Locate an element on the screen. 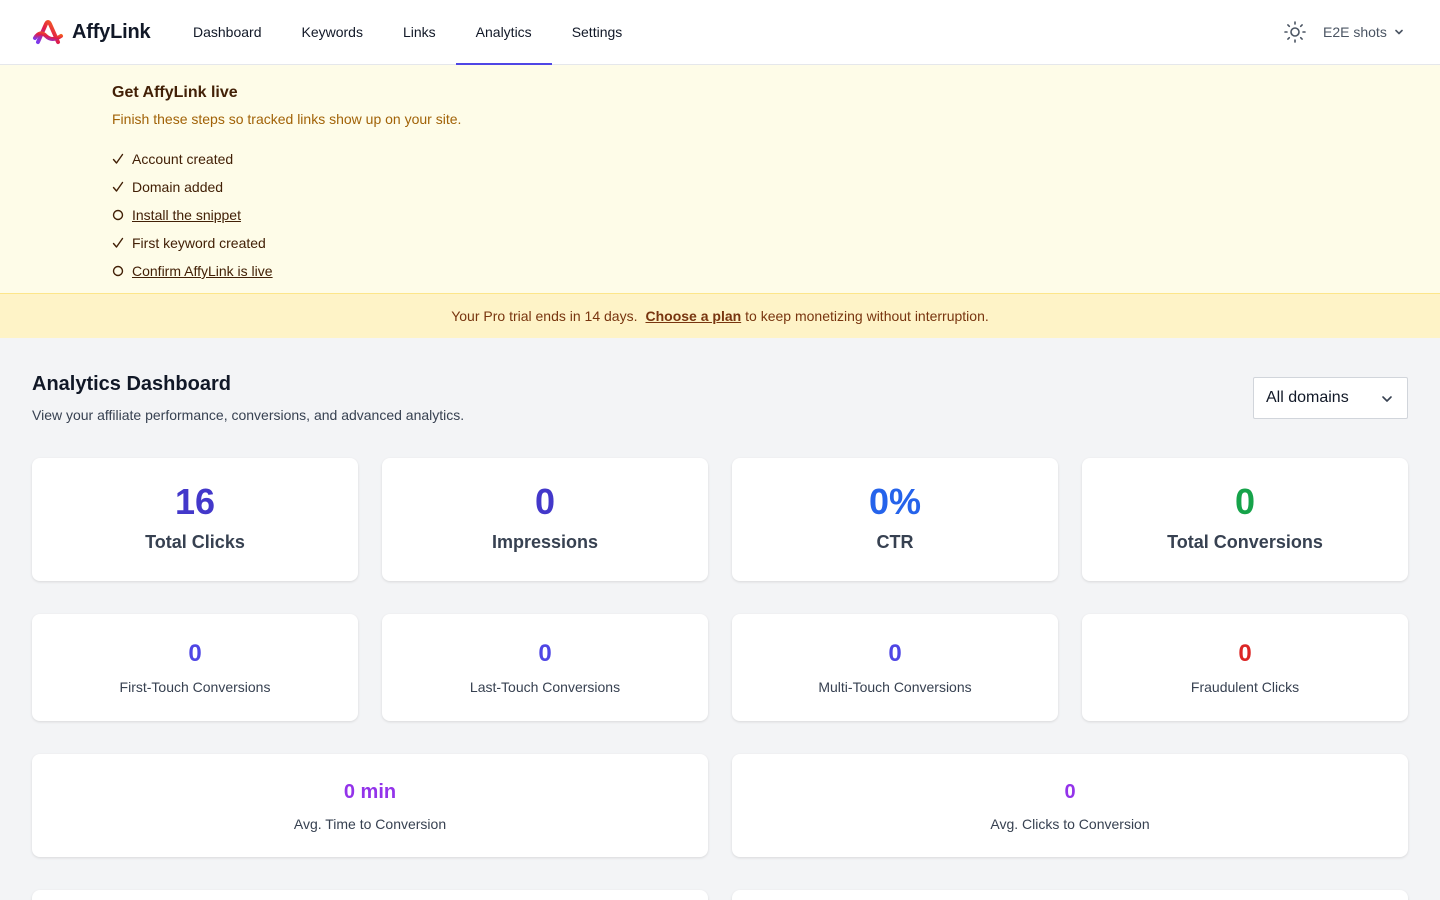  nav-item-analytics: Analytics is located at coordinates (503, 32).